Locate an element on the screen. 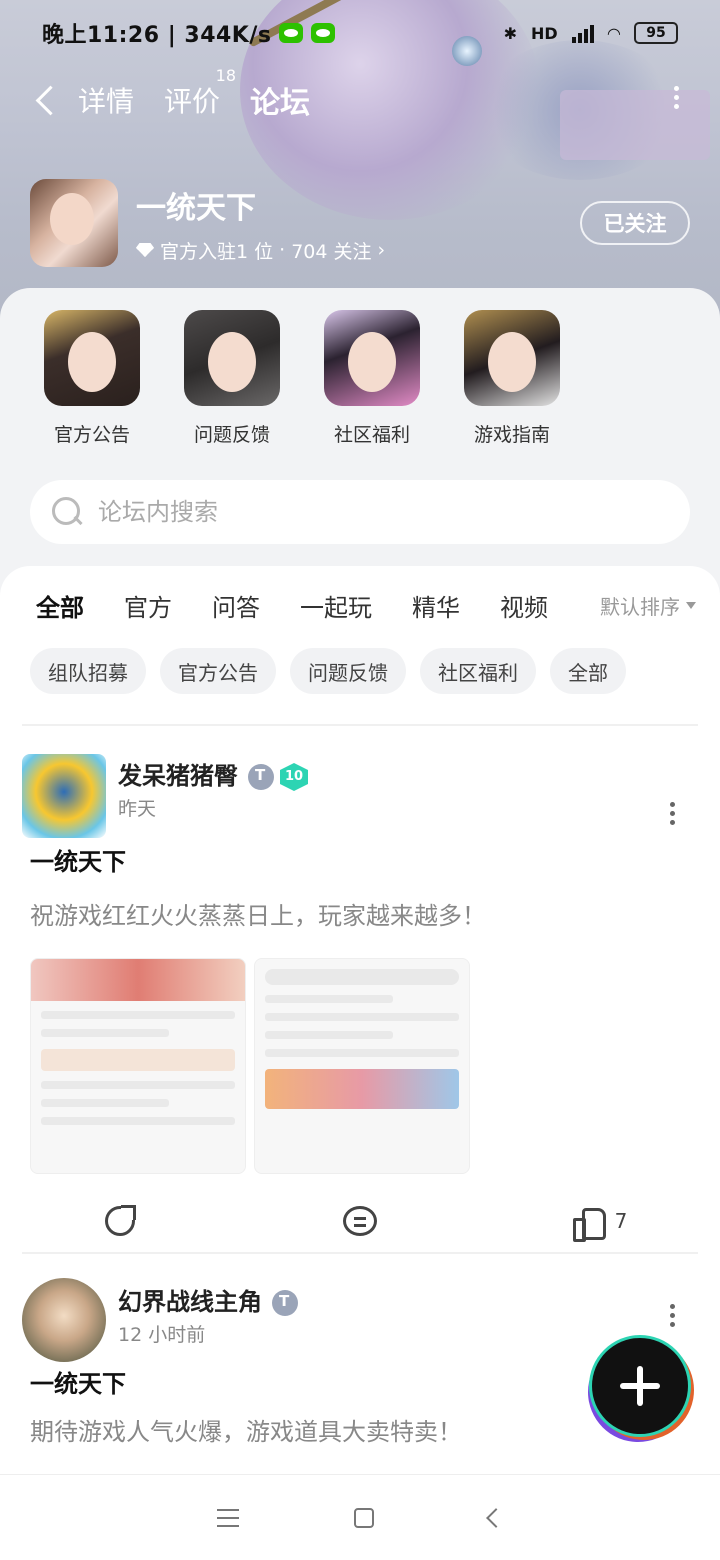 Image resolution: width=720 pixels, height=1560 pixels. game-header: 一统天下 官方入驻1 位 · 704 关注 › 已关注 is located at coordinates (360, 223).